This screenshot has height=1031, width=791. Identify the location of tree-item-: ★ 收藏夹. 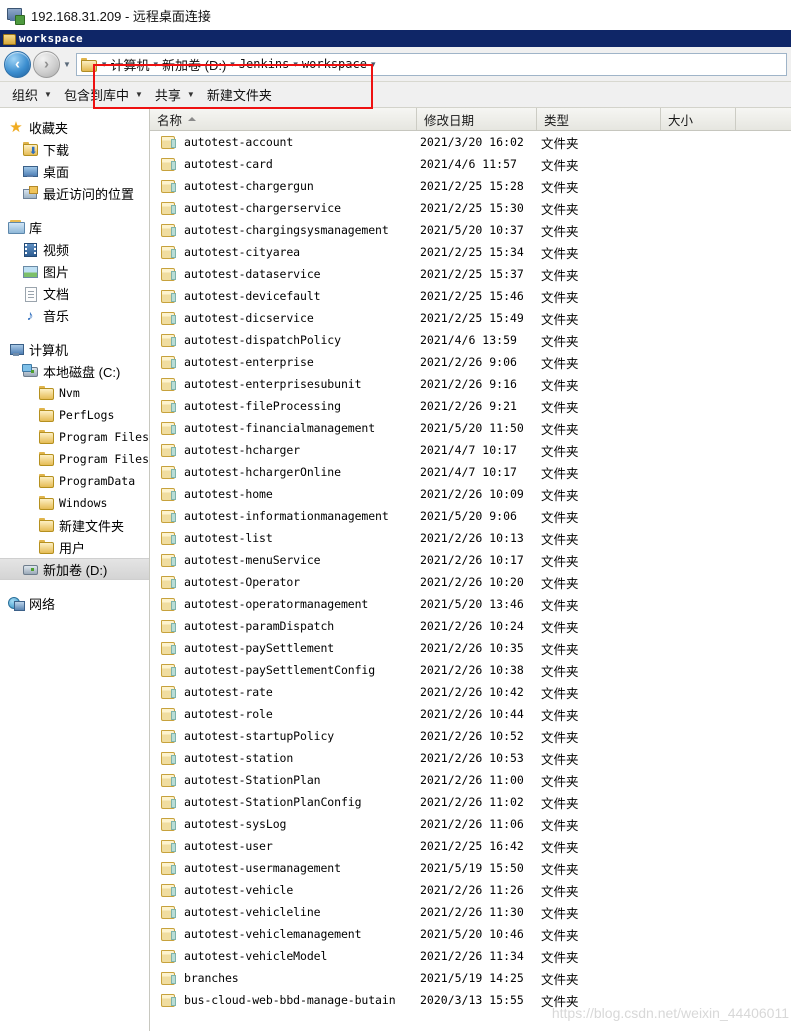
(74, 127).